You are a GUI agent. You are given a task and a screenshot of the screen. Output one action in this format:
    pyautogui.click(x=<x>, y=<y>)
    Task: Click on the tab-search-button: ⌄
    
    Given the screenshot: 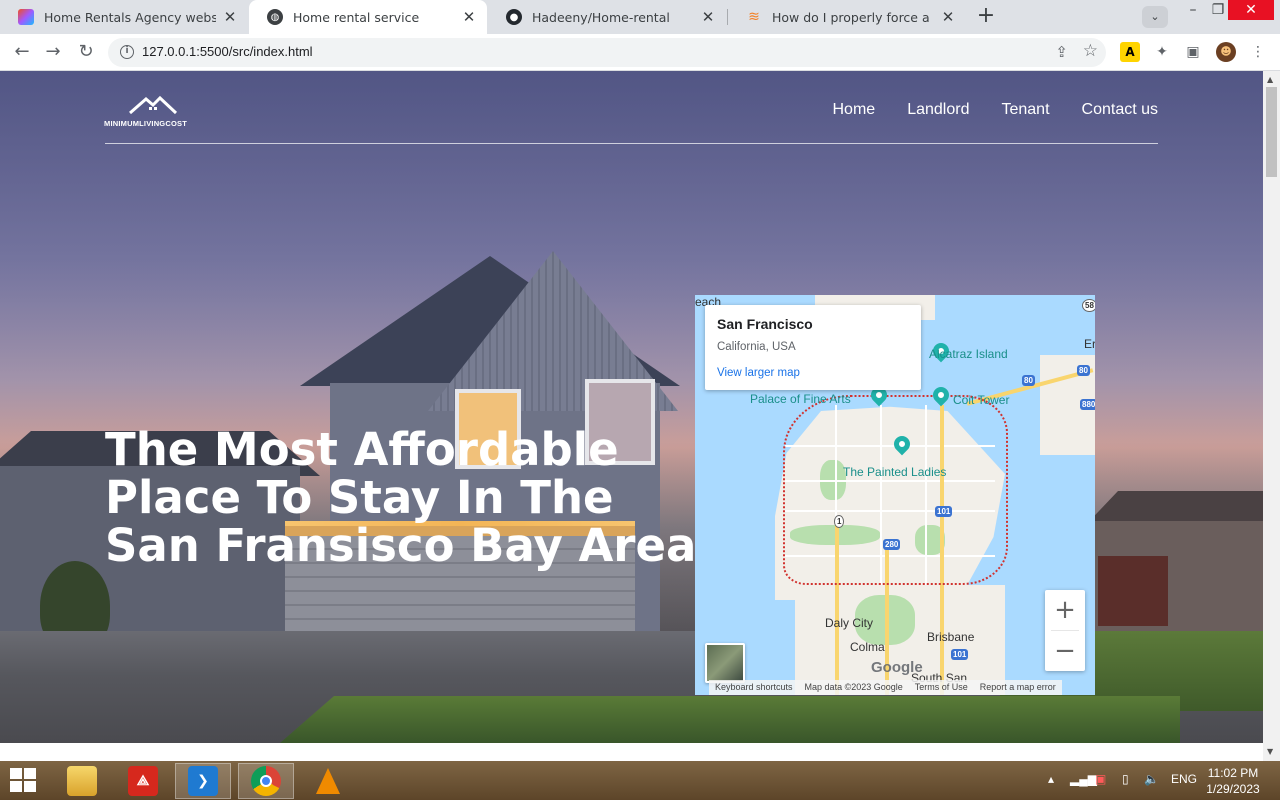 What is the action you would take?
    pyautogui.click(x=1155, y=17)
    